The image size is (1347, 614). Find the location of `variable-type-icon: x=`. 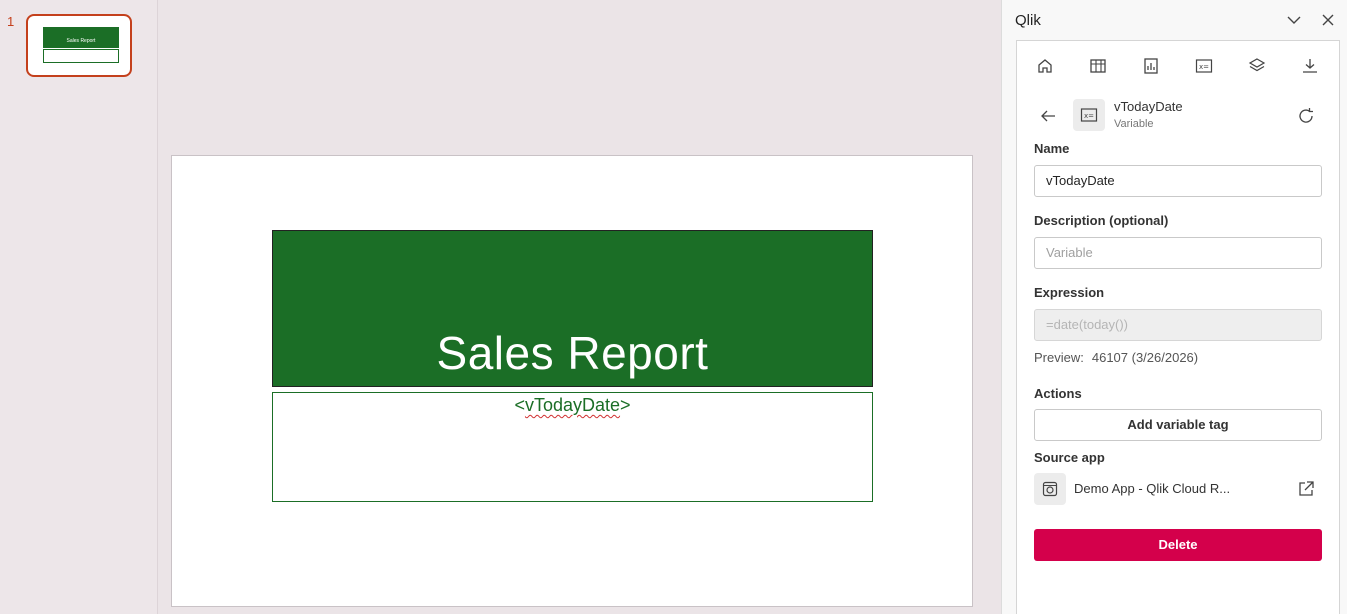

variable-type-icon: x= is located at coordinates (1089, 115).